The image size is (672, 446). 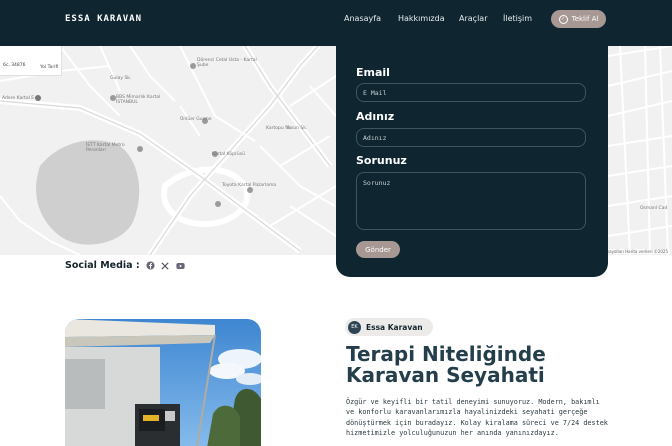 What do you see at coordinates (654, 208) in the screenshot?
I see `map-label: Osmanl Cad` at bounding box center [654, 208].